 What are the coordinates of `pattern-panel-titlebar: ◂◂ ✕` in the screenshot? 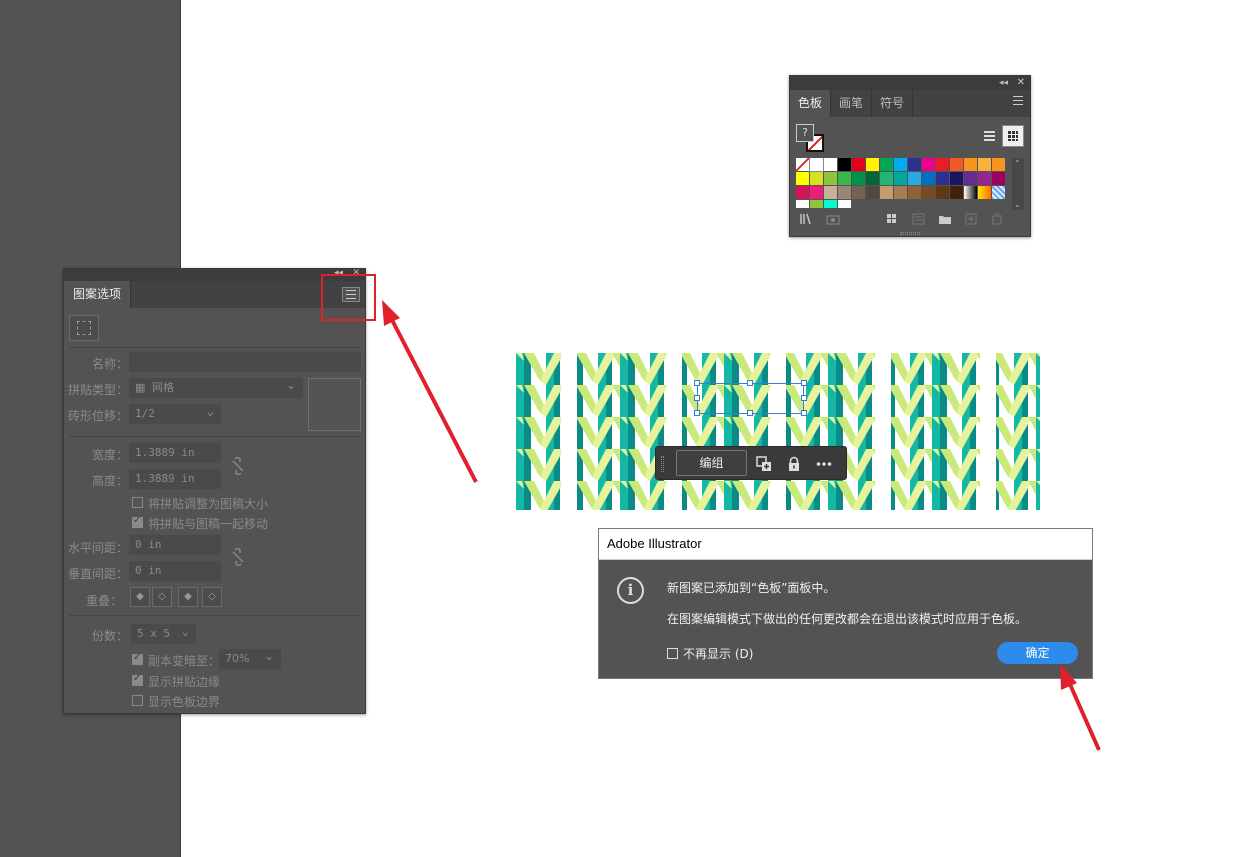 It's located at (214, 274).